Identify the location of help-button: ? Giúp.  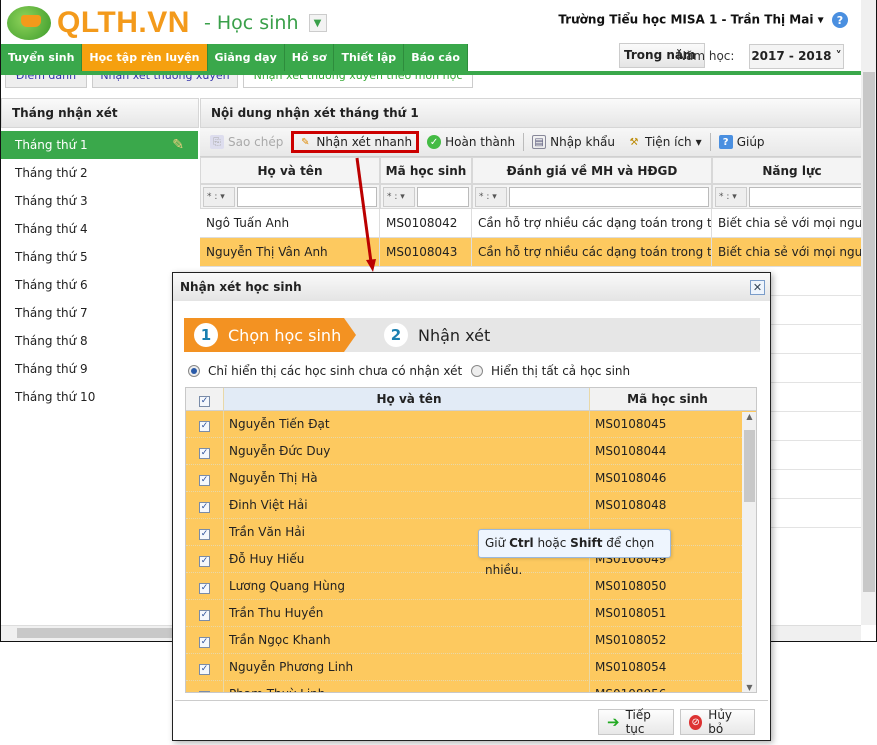
(742, 142).